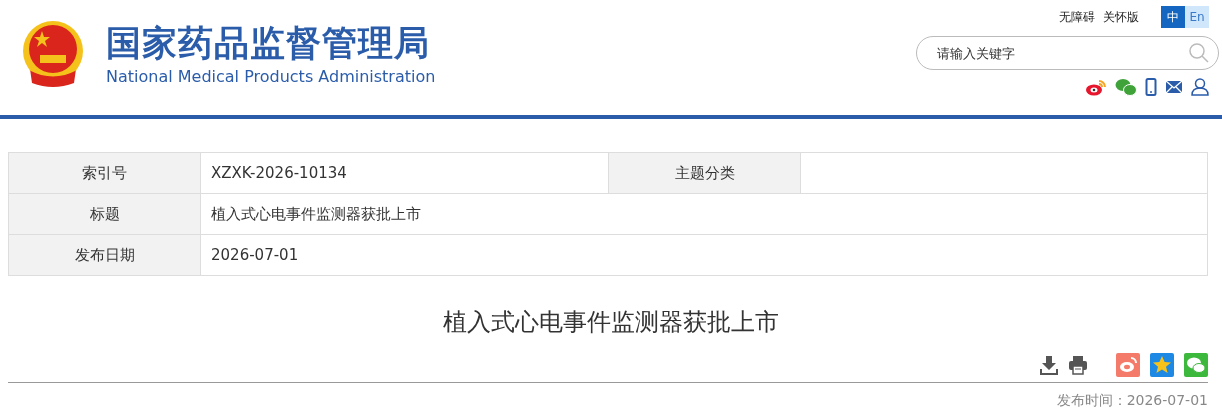  I want to click on download-icon, so click(1049, 365).